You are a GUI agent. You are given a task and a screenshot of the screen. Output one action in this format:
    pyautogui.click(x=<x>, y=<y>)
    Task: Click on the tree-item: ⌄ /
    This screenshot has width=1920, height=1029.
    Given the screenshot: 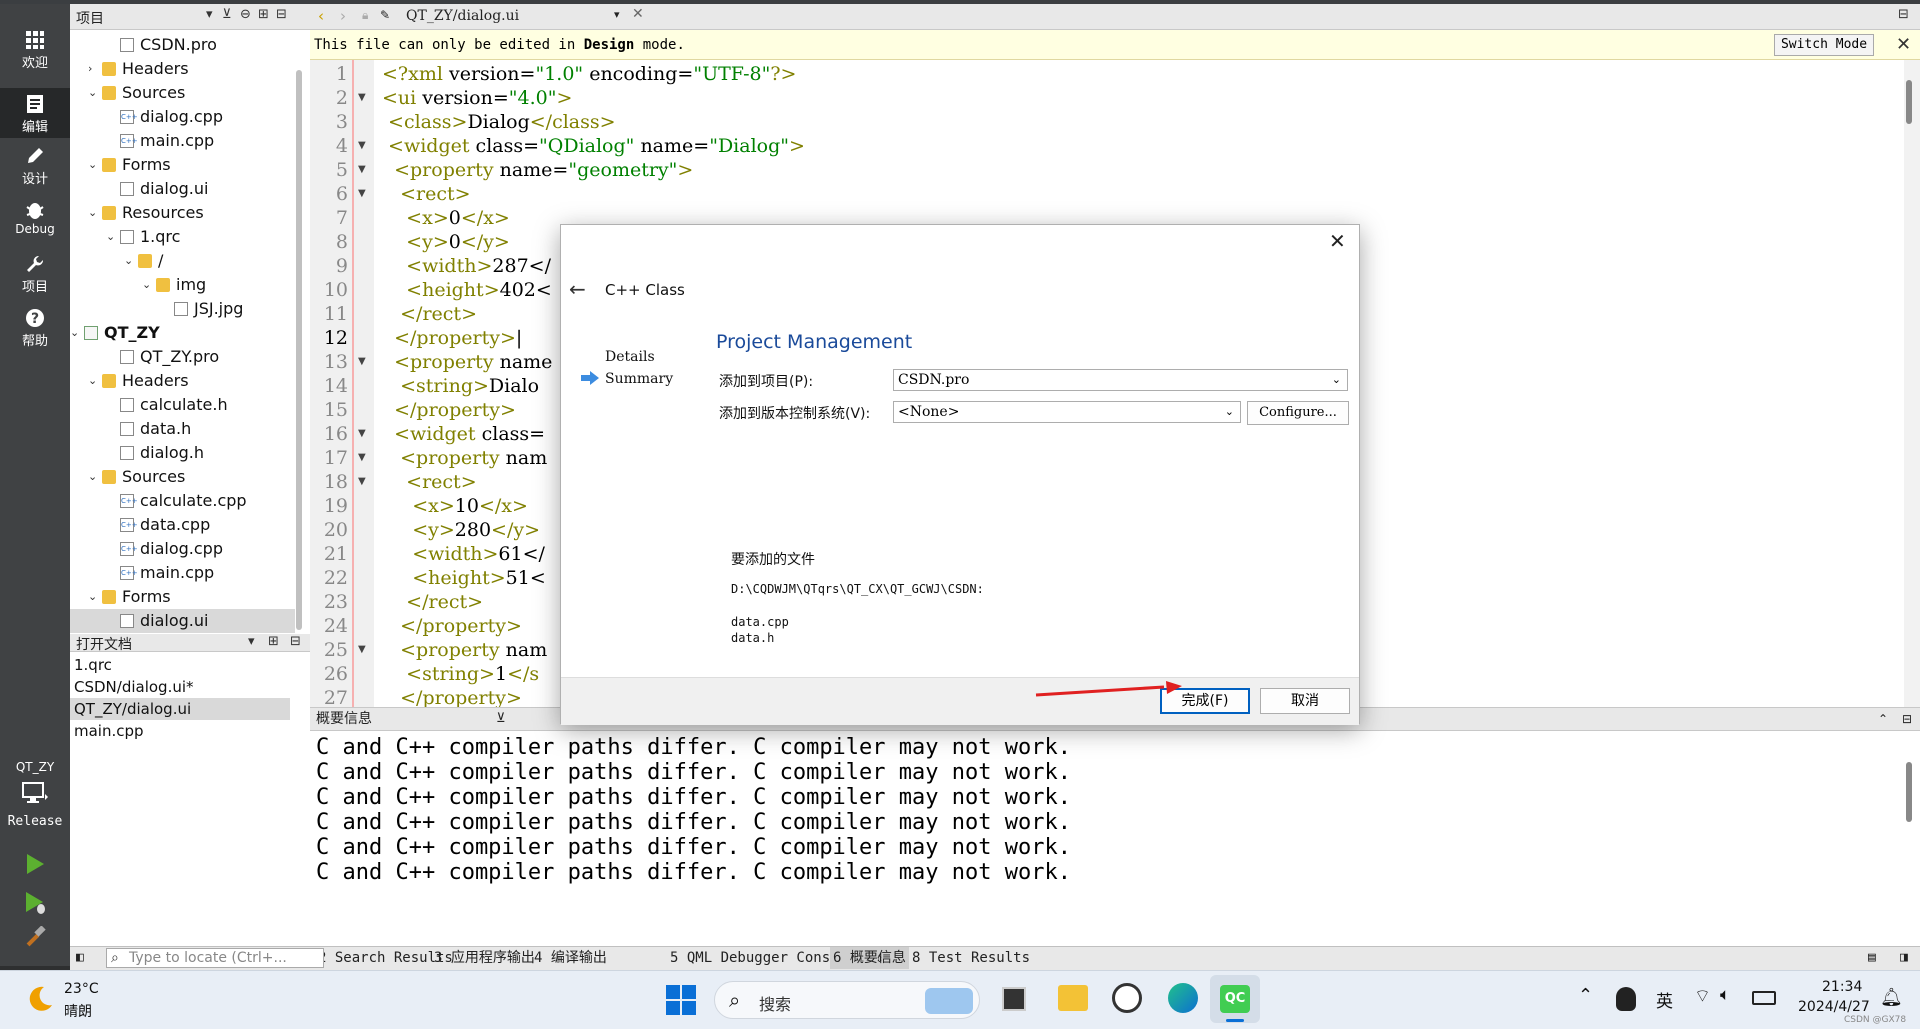 What is the action you would take?
    pyautogui.click(x=182, y=261)
    